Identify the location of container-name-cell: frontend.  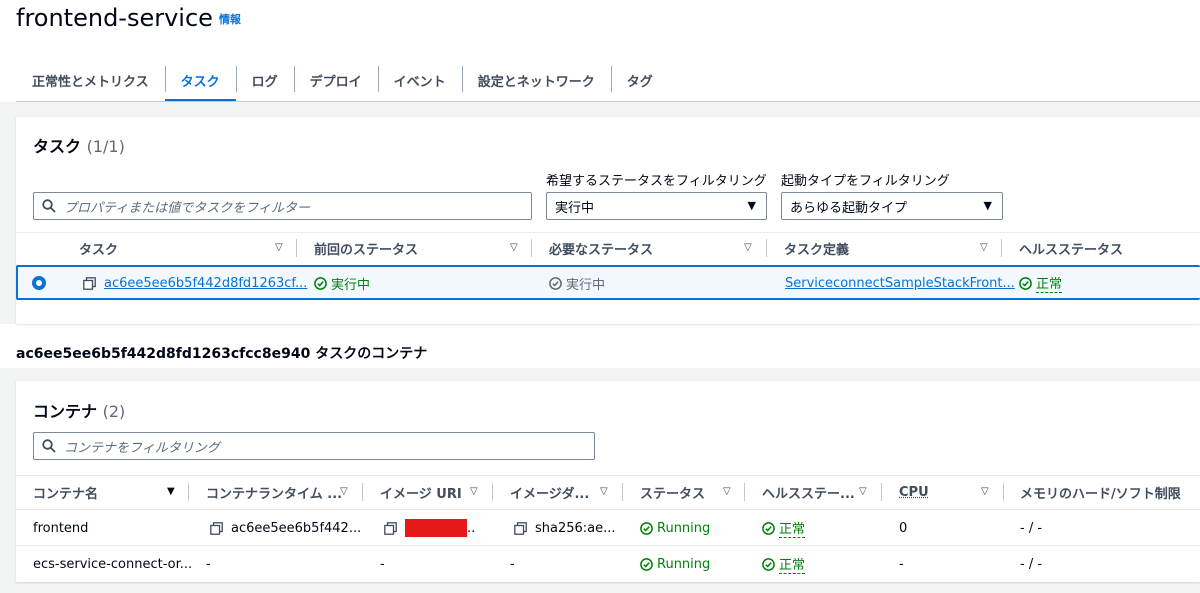
(61, 528).